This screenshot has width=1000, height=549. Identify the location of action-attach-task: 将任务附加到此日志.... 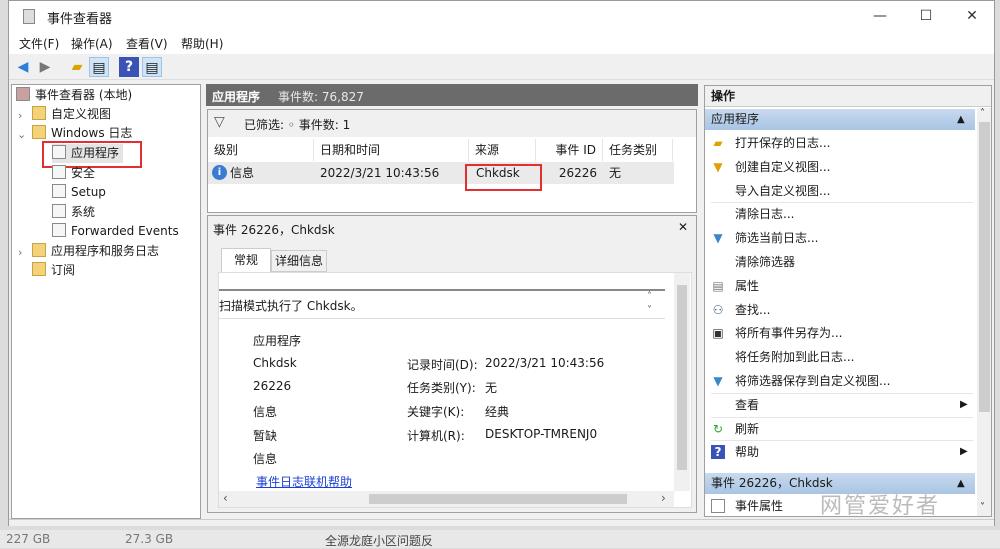
(794, 357).